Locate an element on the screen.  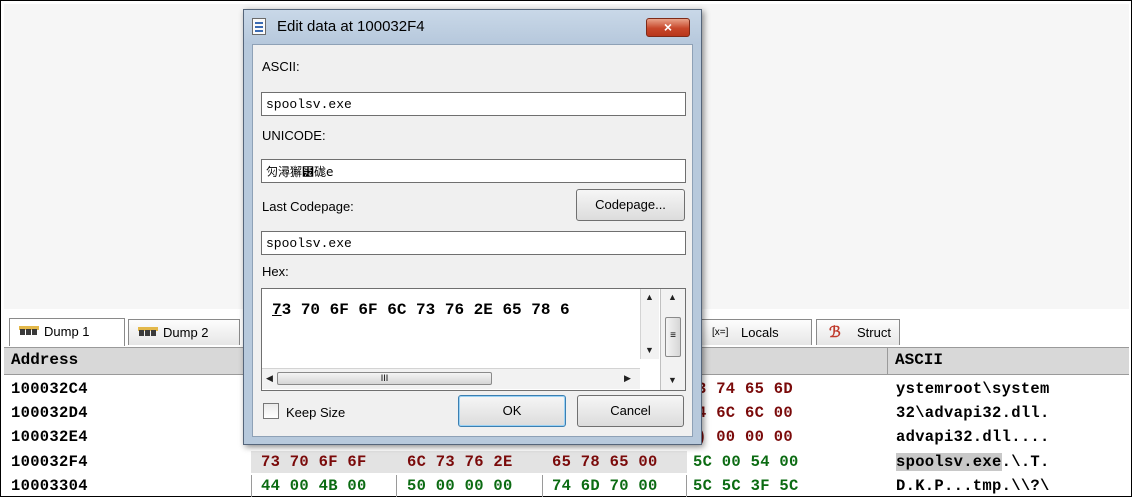
hex-group: 74 6D 70 00 is located at coordinates (605, 486).